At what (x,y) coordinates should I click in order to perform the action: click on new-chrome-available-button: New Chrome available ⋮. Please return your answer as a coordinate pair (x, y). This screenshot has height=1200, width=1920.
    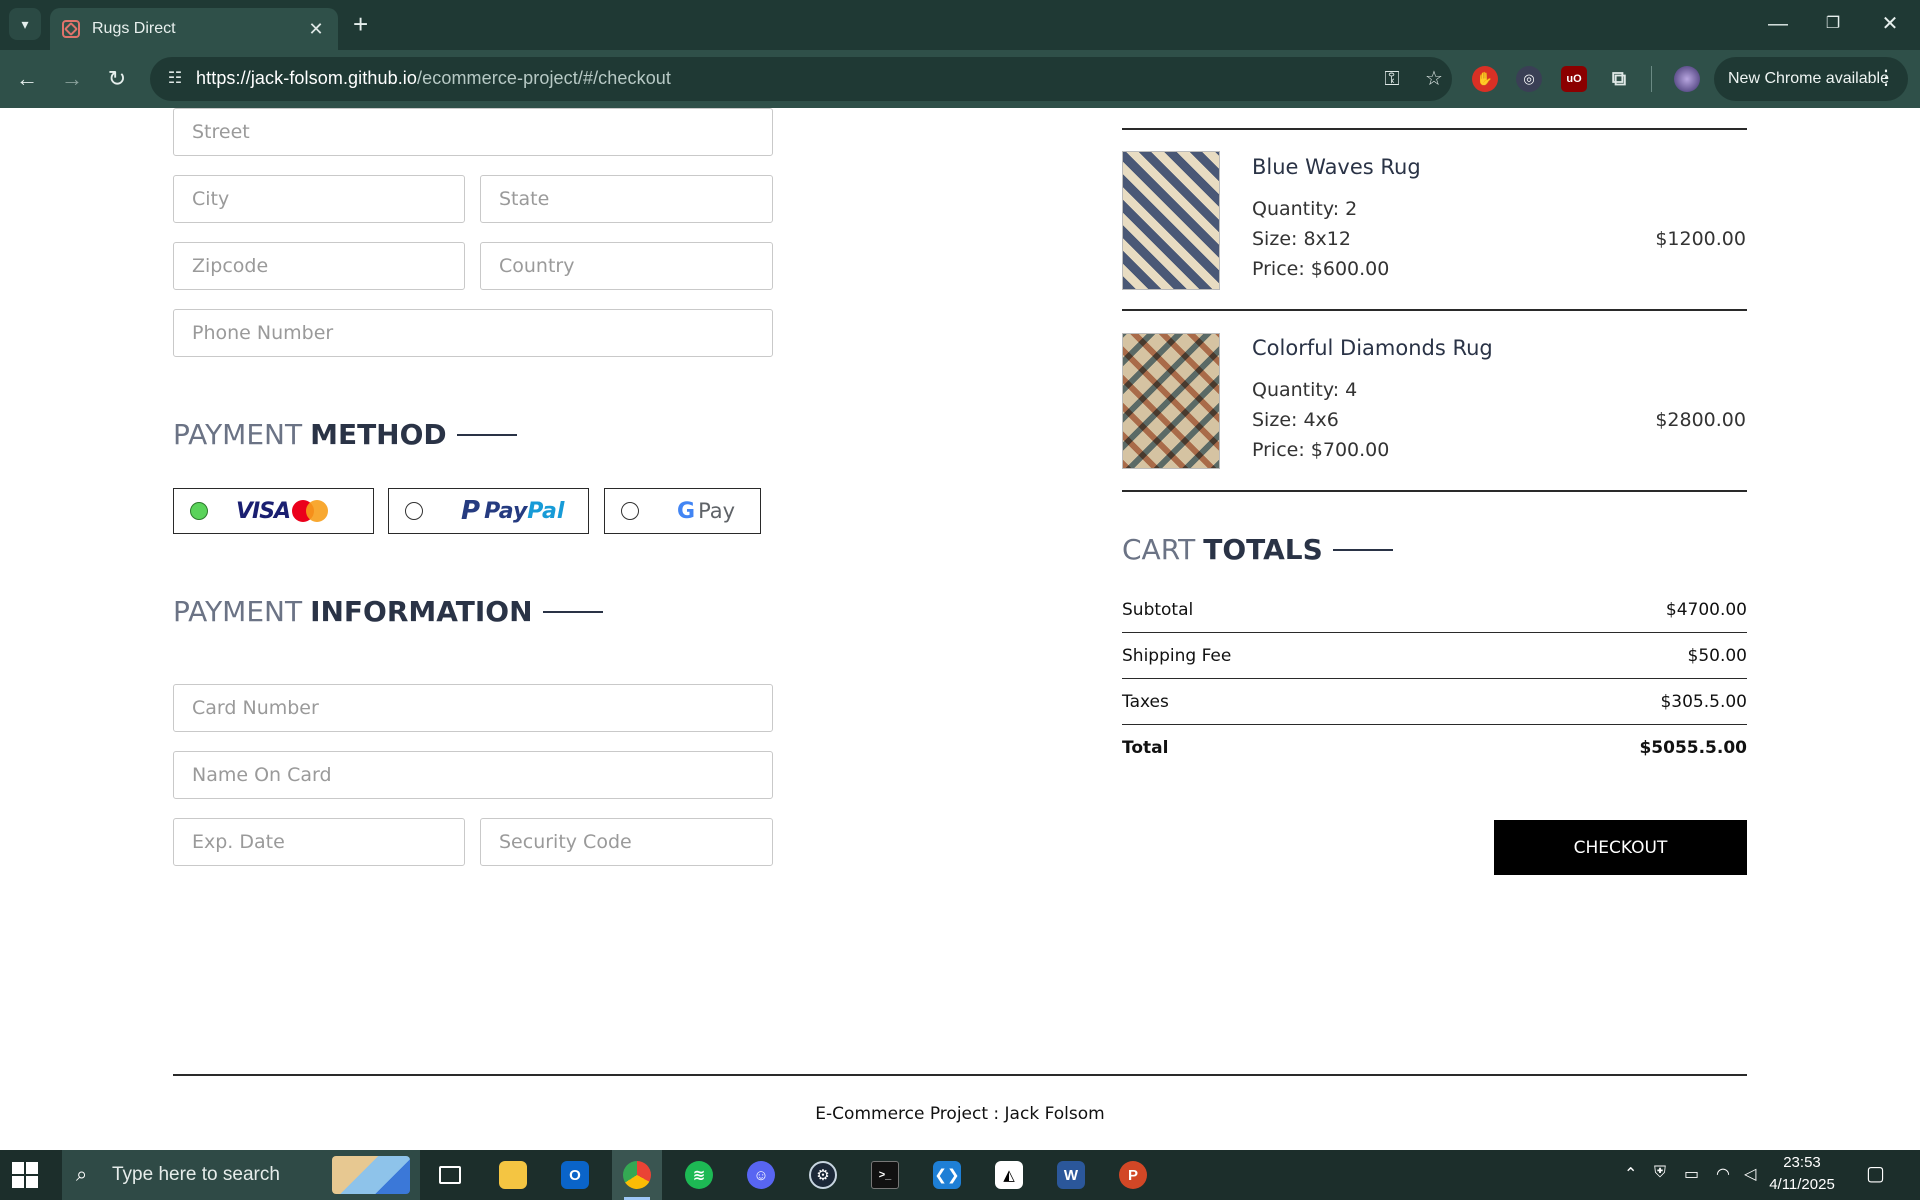
    Looking at the image, I should click on (1811, 79).